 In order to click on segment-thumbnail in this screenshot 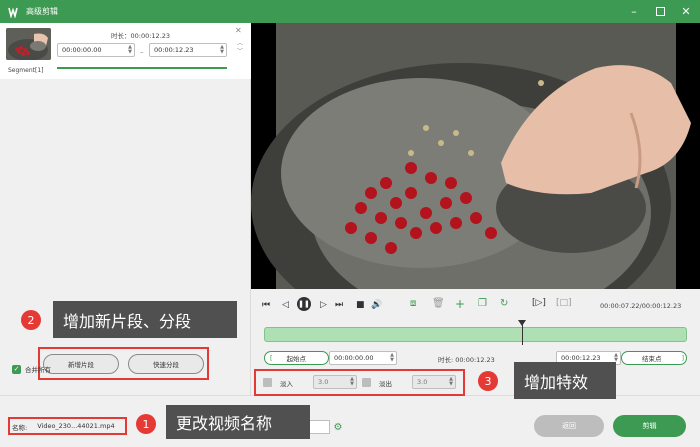, I will do `click(28, 44)`.